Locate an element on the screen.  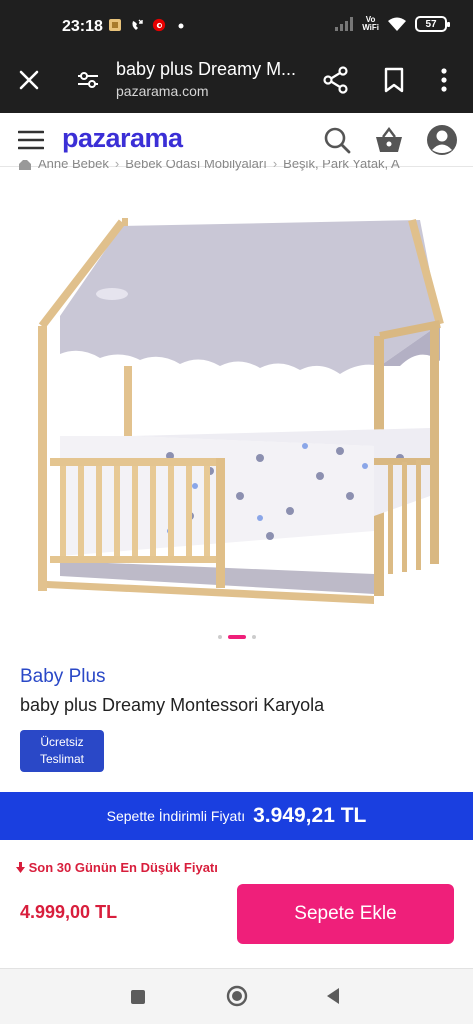
gallery-dots is located at coordinates (236, 637).